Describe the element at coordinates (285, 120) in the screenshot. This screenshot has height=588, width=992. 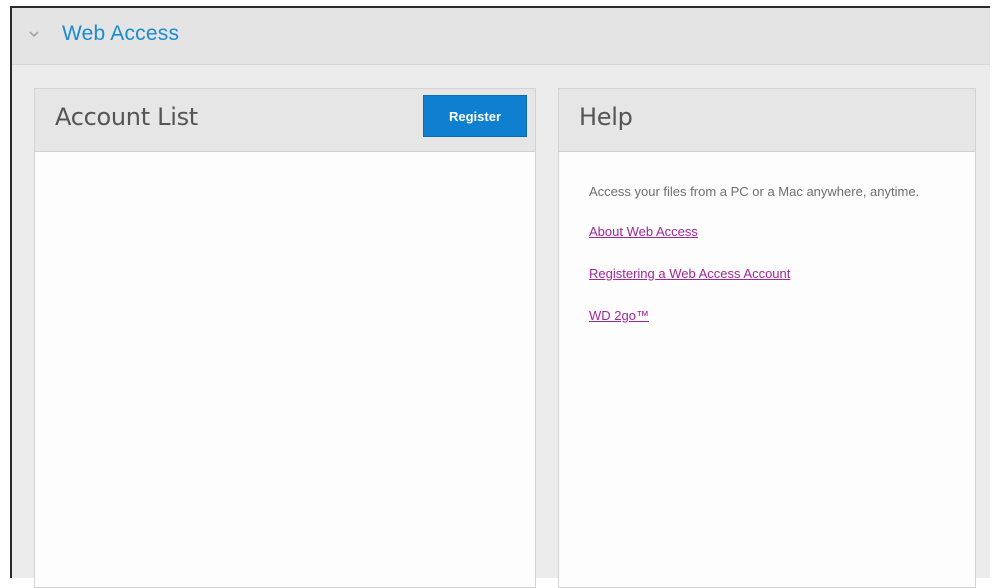
I see `account-list-header: Account List Register` at that location.